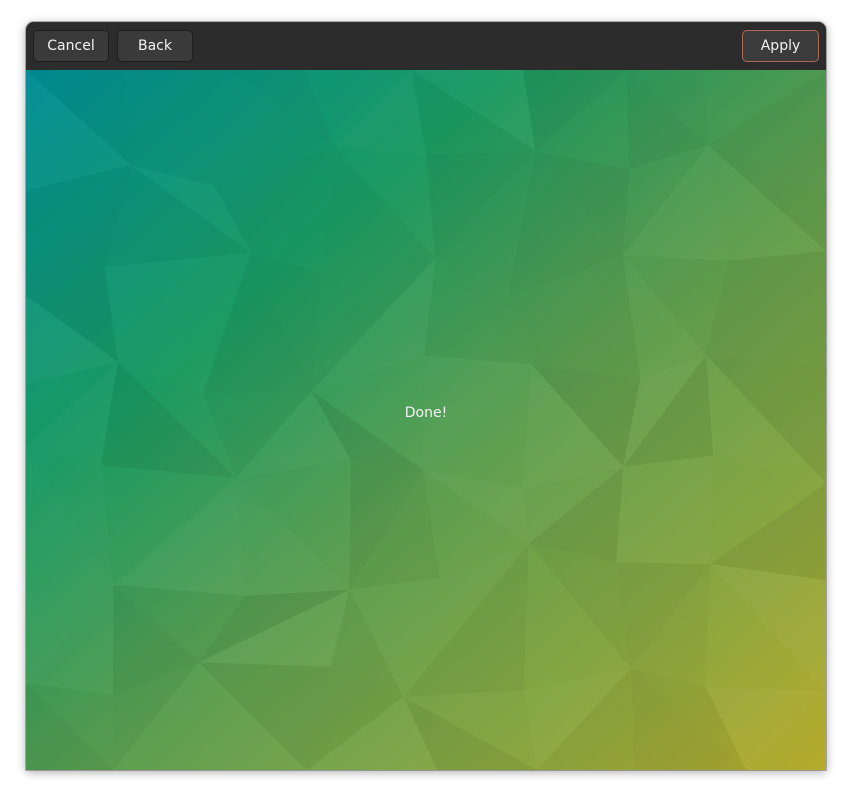  Describe the element at coordinates (780, 46) in the screenshot. I see `apply-button: Apply` at that location.